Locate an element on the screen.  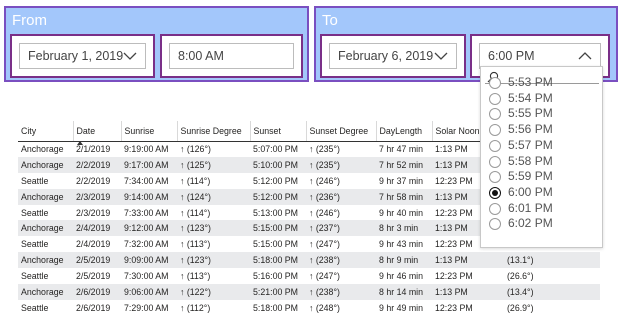
table-cell: (26.6°) is located at coordinates (520, 276).